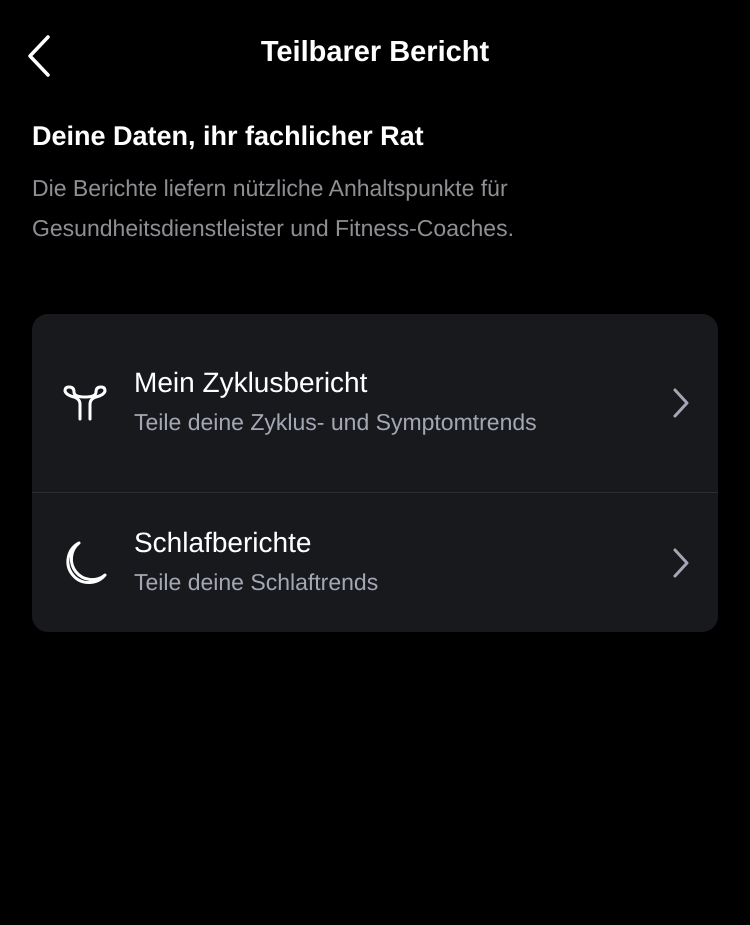 The width and height of the screenshot is (750, 925). I want to click on report-subtitle: Teile deine Zyklus- und Symptomtrends, so click(336, 423).